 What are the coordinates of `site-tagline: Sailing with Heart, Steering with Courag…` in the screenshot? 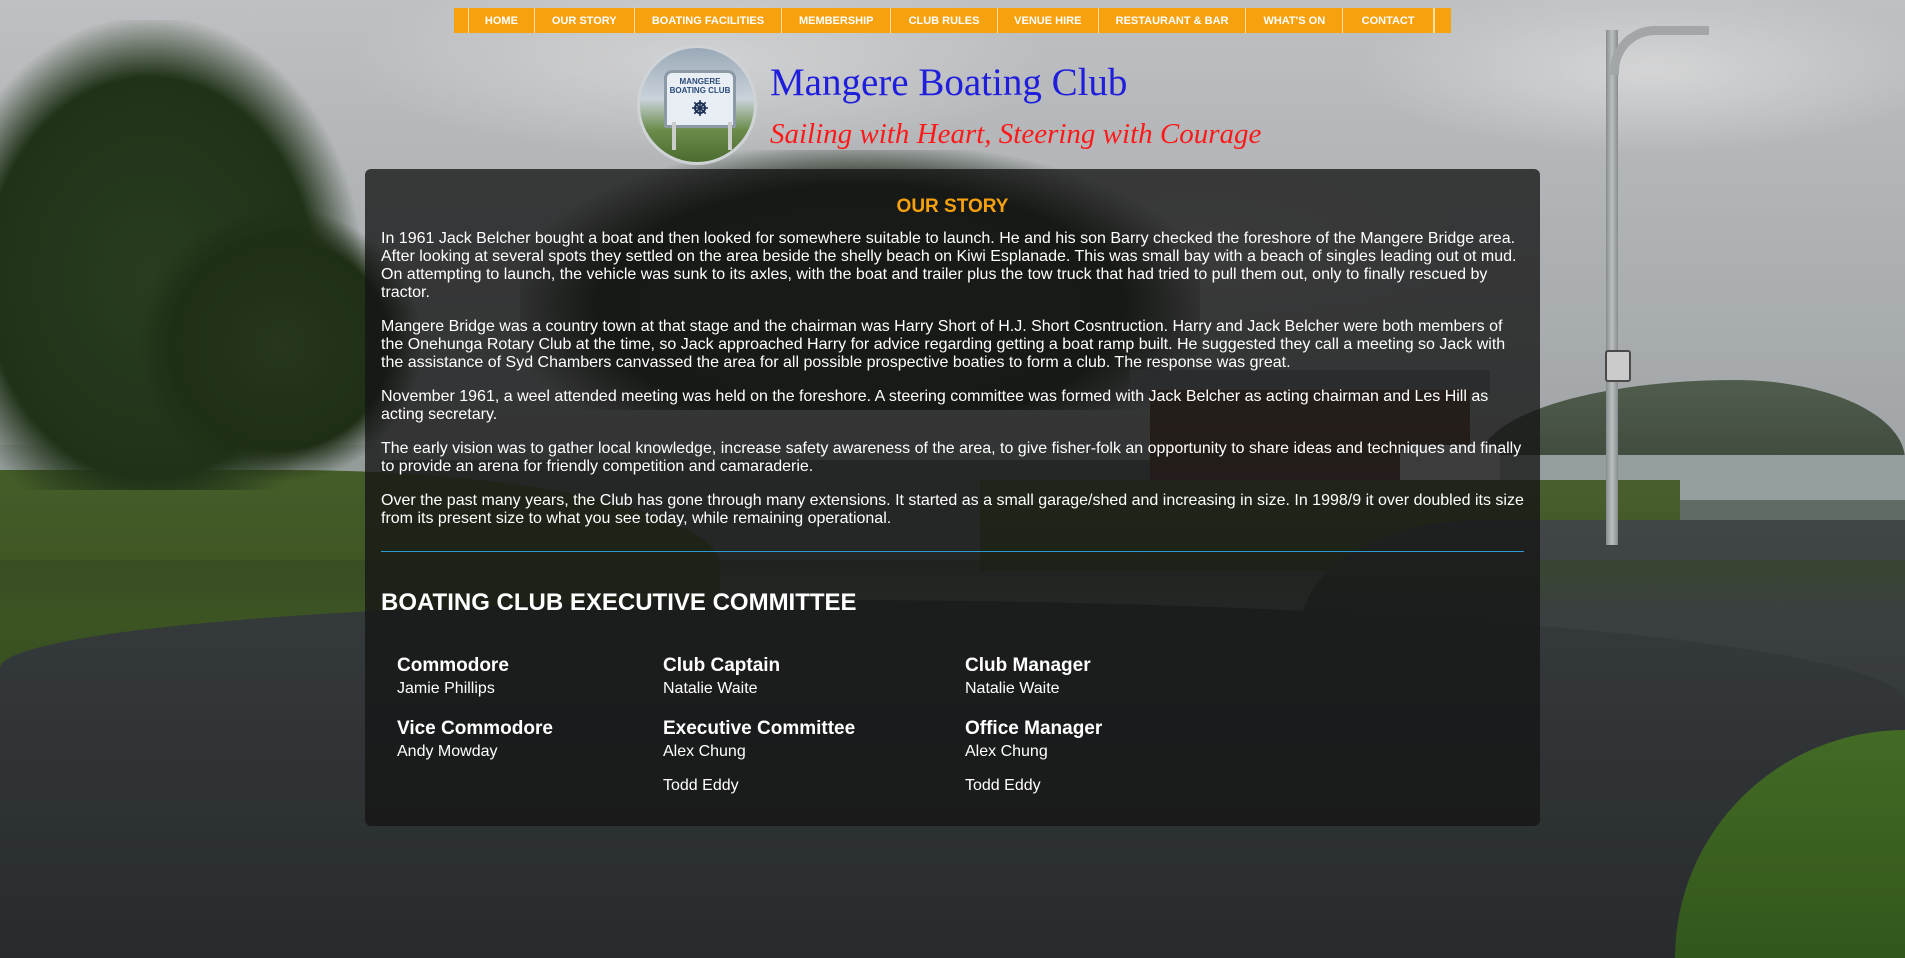 It's located at (1016, 134).